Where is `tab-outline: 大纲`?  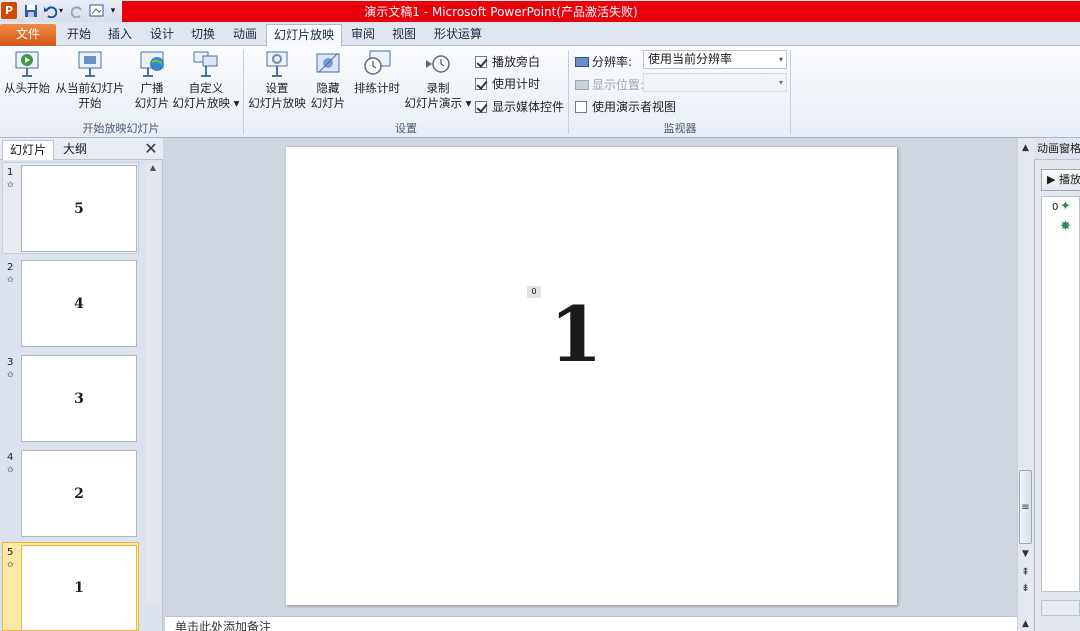 tab-outline: 大纲 is located at coordinates (75, 150).